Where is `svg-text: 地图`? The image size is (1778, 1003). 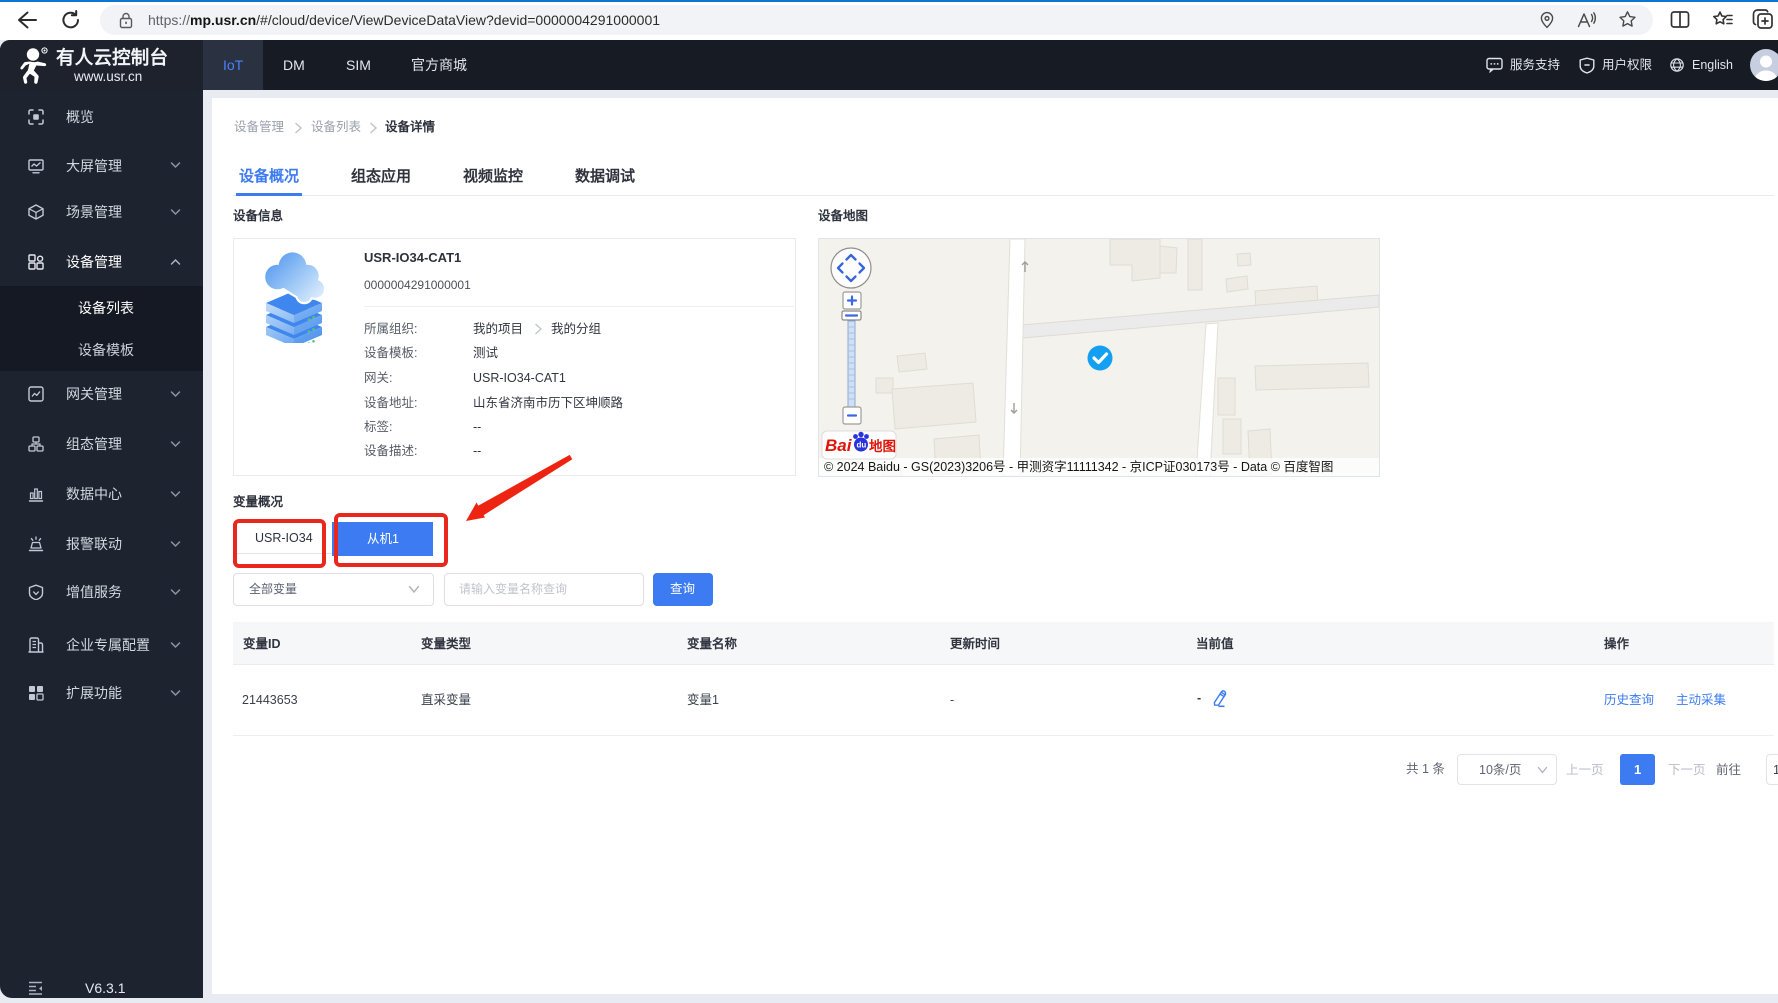
svg-text: 地图 is located at coordinates (882, 446).